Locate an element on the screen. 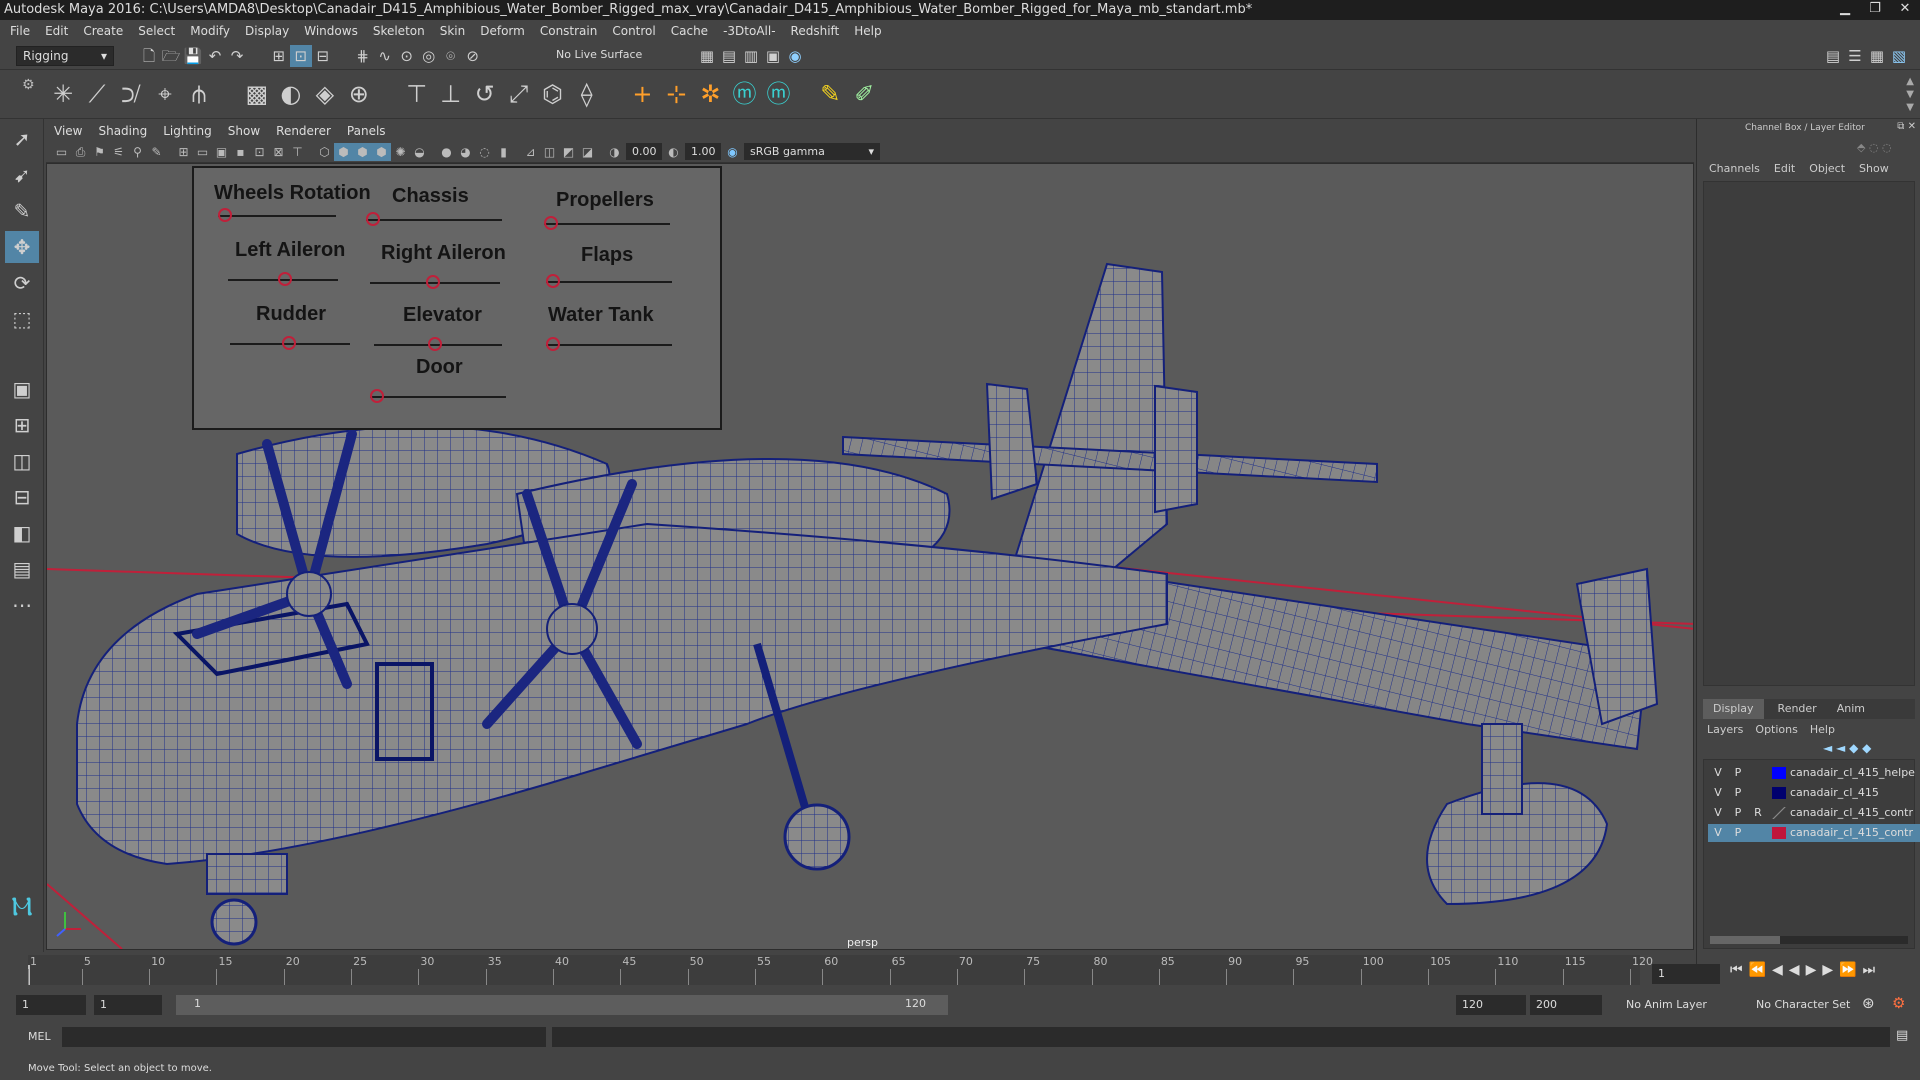 The width and height of the screenshot is (1920, 1080). slider-knob-water-tank is located at coordinates (553, 344).